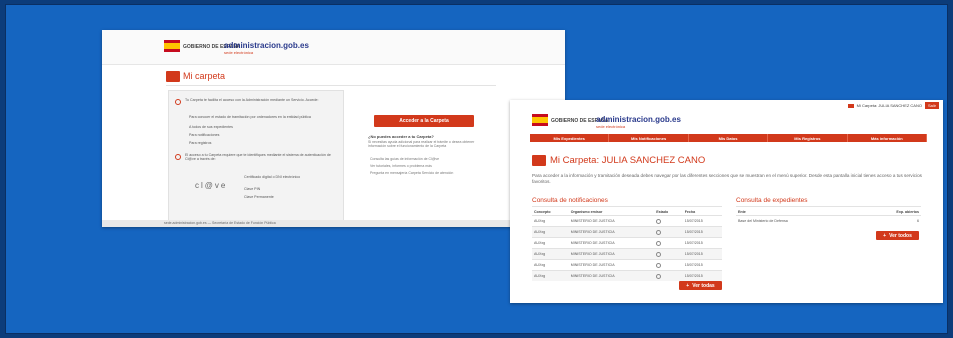 The image size is (953, 338). I want to click on column-header: Organismo emisor, so click(586, 211).